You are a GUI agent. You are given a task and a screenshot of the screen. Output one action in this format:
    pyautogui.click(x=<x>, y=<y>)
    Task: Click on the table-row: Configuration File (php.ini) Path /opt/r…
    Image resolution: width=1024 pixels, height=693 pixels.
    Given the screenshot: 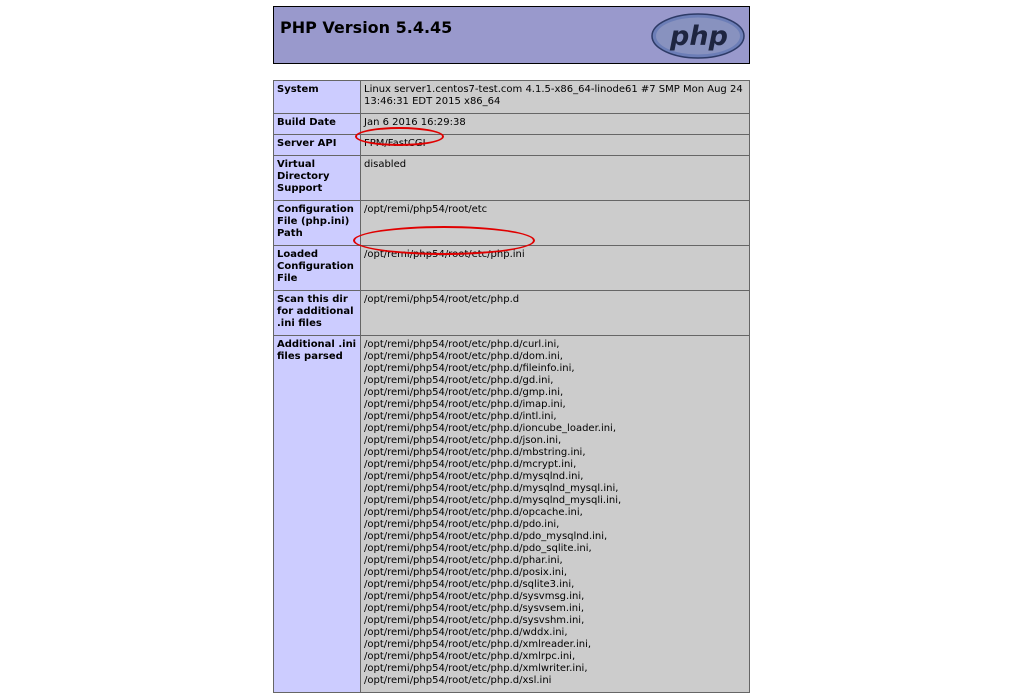 What is the action you would take?
    pyautogui.click(x=511, y=223)
    